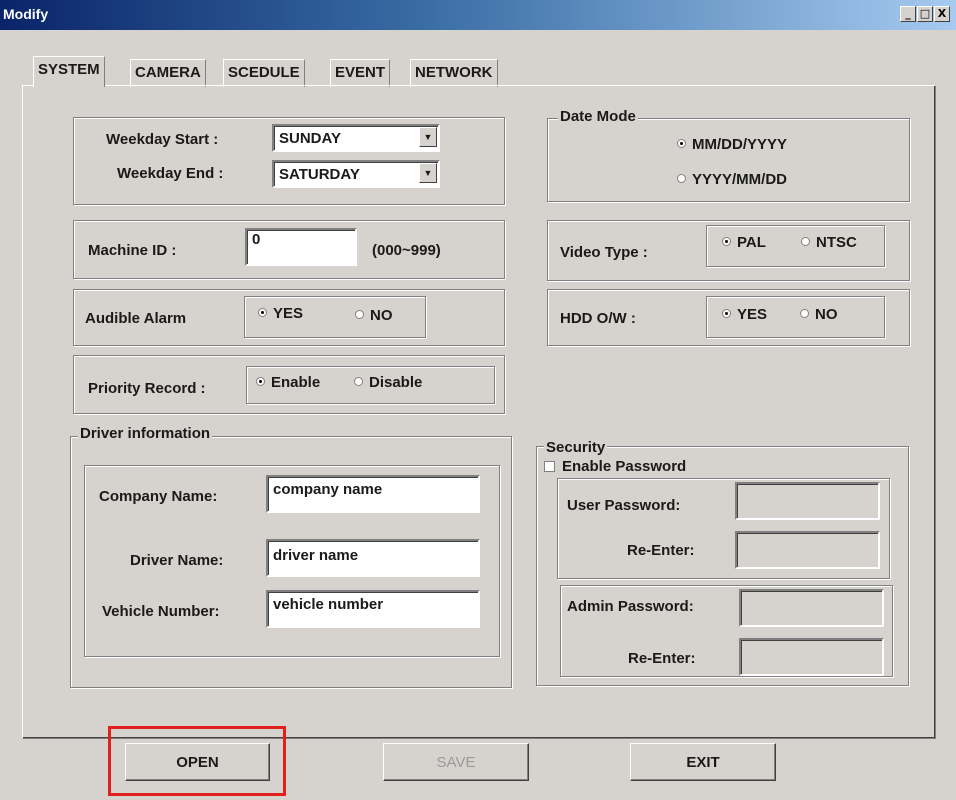 The height and width of the screenshot is (800, 956). I want to click on security-legend: Security, so click(576, 447).